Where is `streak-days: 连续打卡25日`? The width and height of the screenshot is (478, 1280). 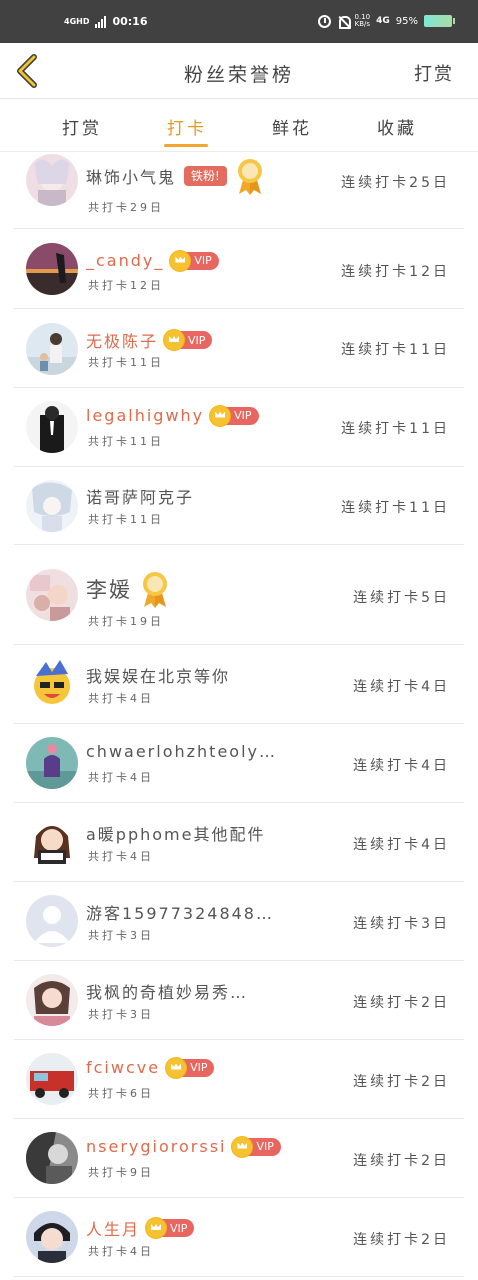 streak-days: 连续打卡25日 is located at coordinates (395, 183).